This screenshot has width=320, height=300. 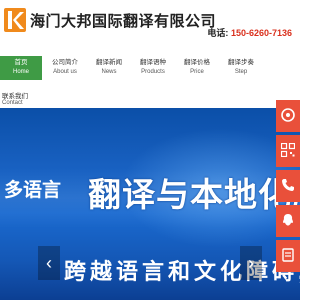 I want to click on nav-label-en: Home, so click(x=20, y=72).